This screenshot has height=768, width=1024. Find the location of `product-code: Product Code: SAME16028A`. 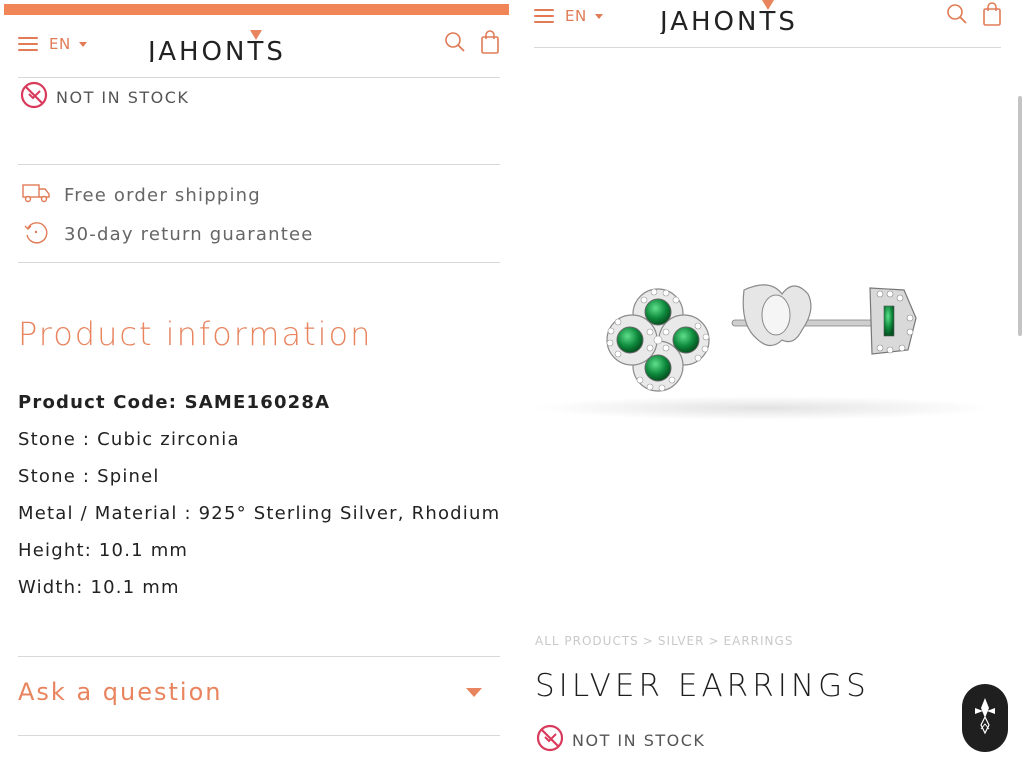

product-code: Product Code: SAME16028A is located at coordinates (174, 402).